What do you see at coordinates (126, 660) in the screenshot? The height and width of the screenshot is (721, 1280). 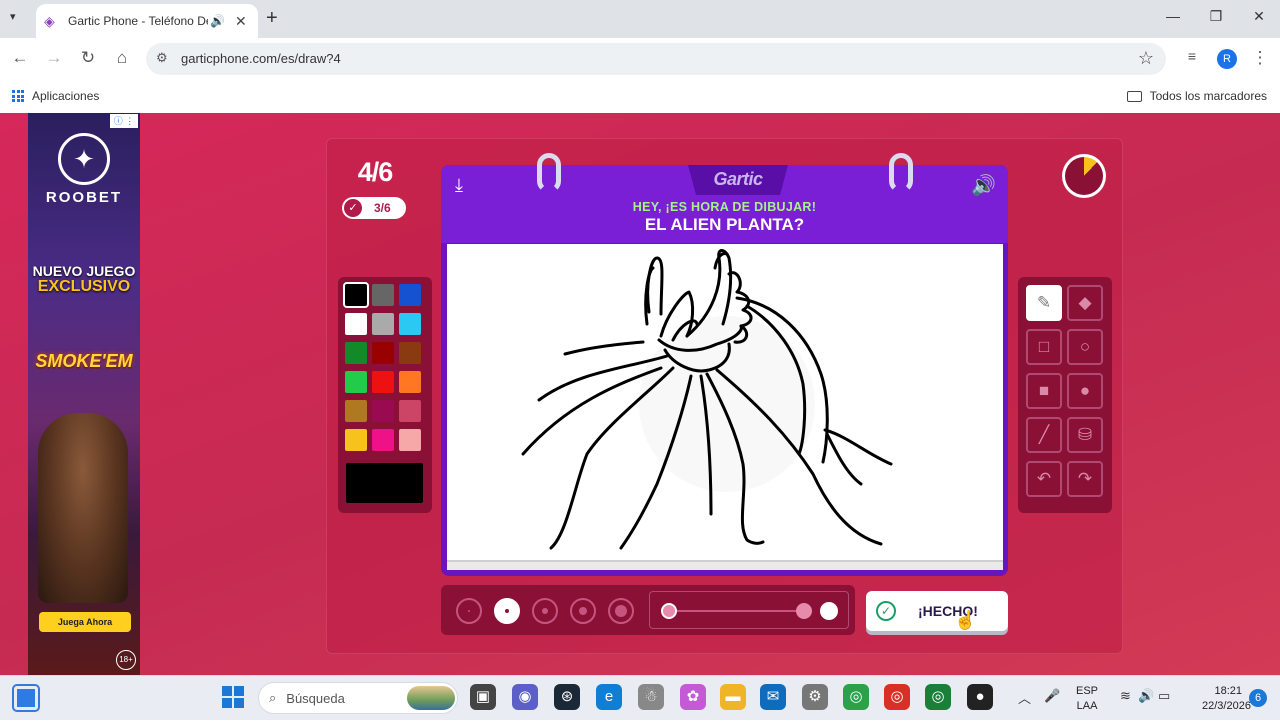 I see `ad-age-badge: 18+` at bounding box center [126, 660].